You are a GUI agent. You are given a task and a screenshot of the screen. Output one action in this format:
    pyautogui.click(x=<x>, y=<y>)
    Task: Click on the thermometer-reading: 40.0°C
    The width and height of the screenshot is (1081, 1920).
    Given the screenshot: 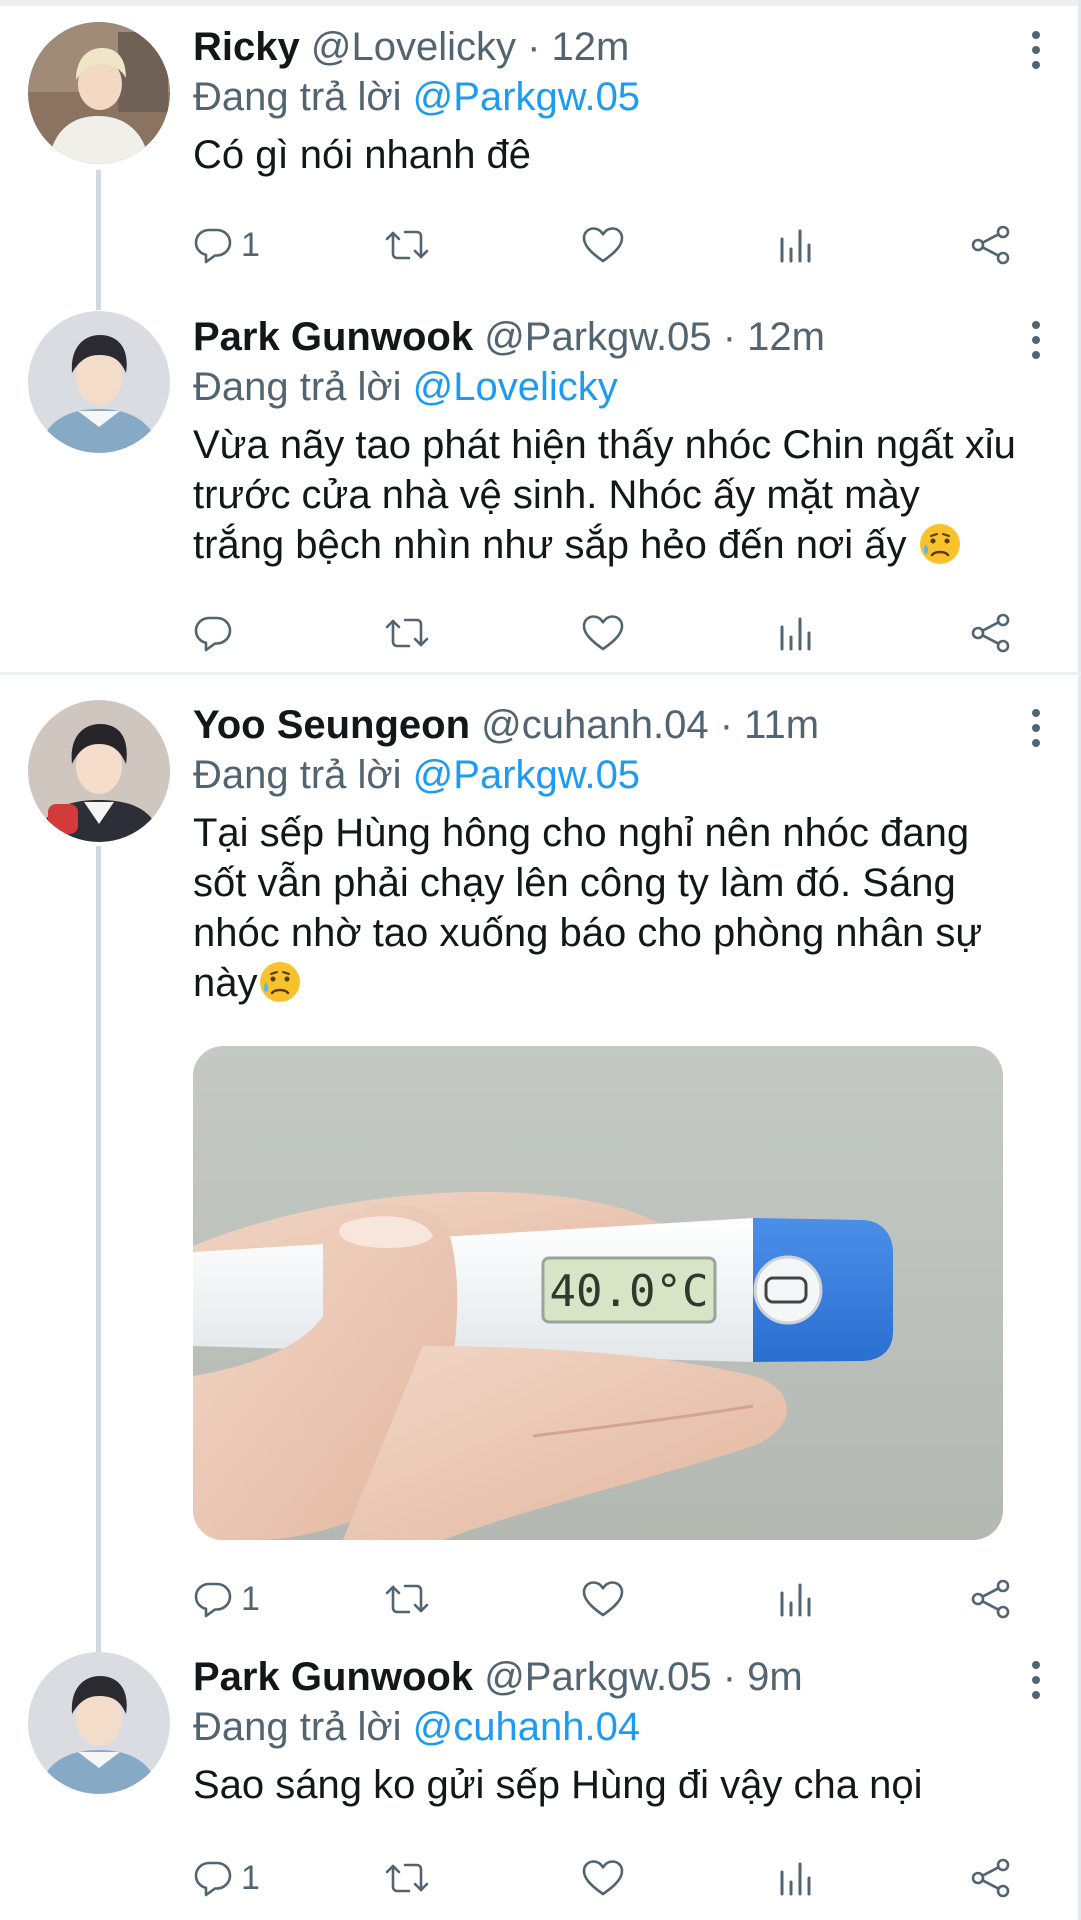 What is the action you would take?
    pyautogui.click(x=629, y=1291)
    